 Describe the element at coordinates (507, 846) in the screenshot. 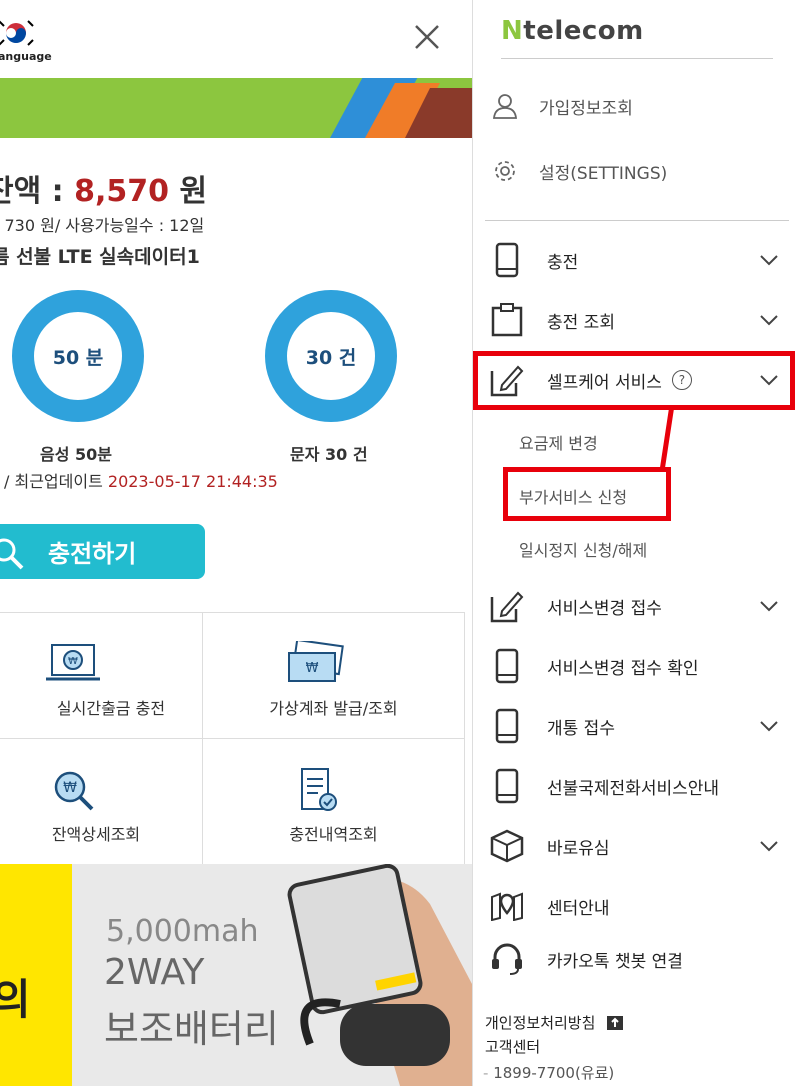

I see `box-icon` at that location.